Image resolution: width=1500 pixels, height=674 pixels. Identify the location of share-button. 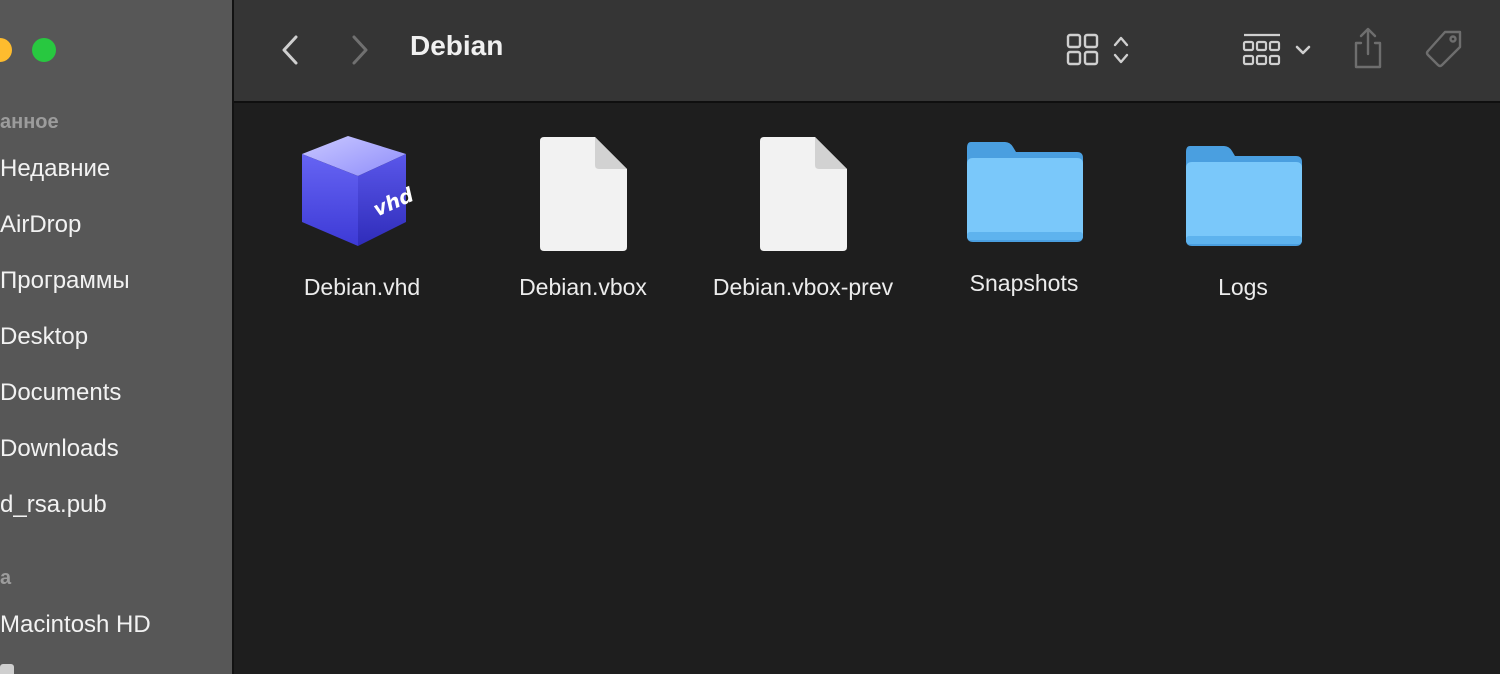
(1368, 48).